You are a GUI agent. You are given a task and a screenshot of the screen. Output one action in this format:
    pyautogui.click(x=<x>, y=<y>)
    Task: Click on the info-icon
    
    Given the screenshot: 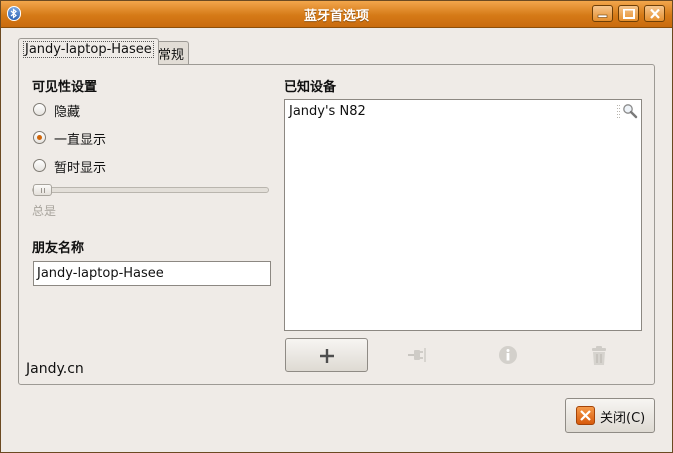 What is the action you would take?
    pyautogui.click(x=508, y=355)
    